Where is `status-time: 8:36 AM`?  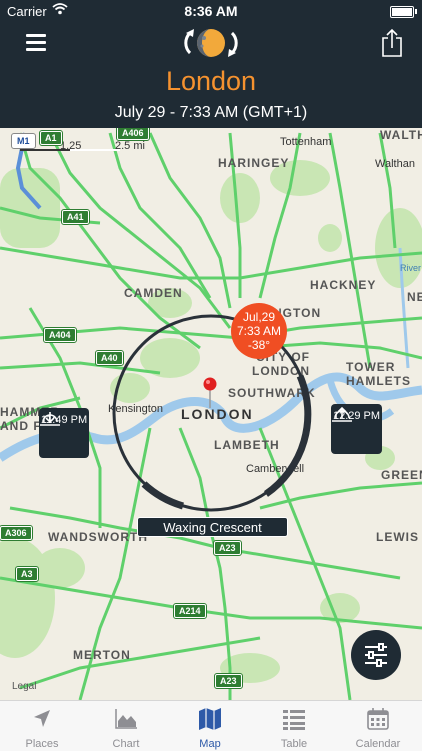 status-time: 8:36 AM is located at coordinates (211, 11).